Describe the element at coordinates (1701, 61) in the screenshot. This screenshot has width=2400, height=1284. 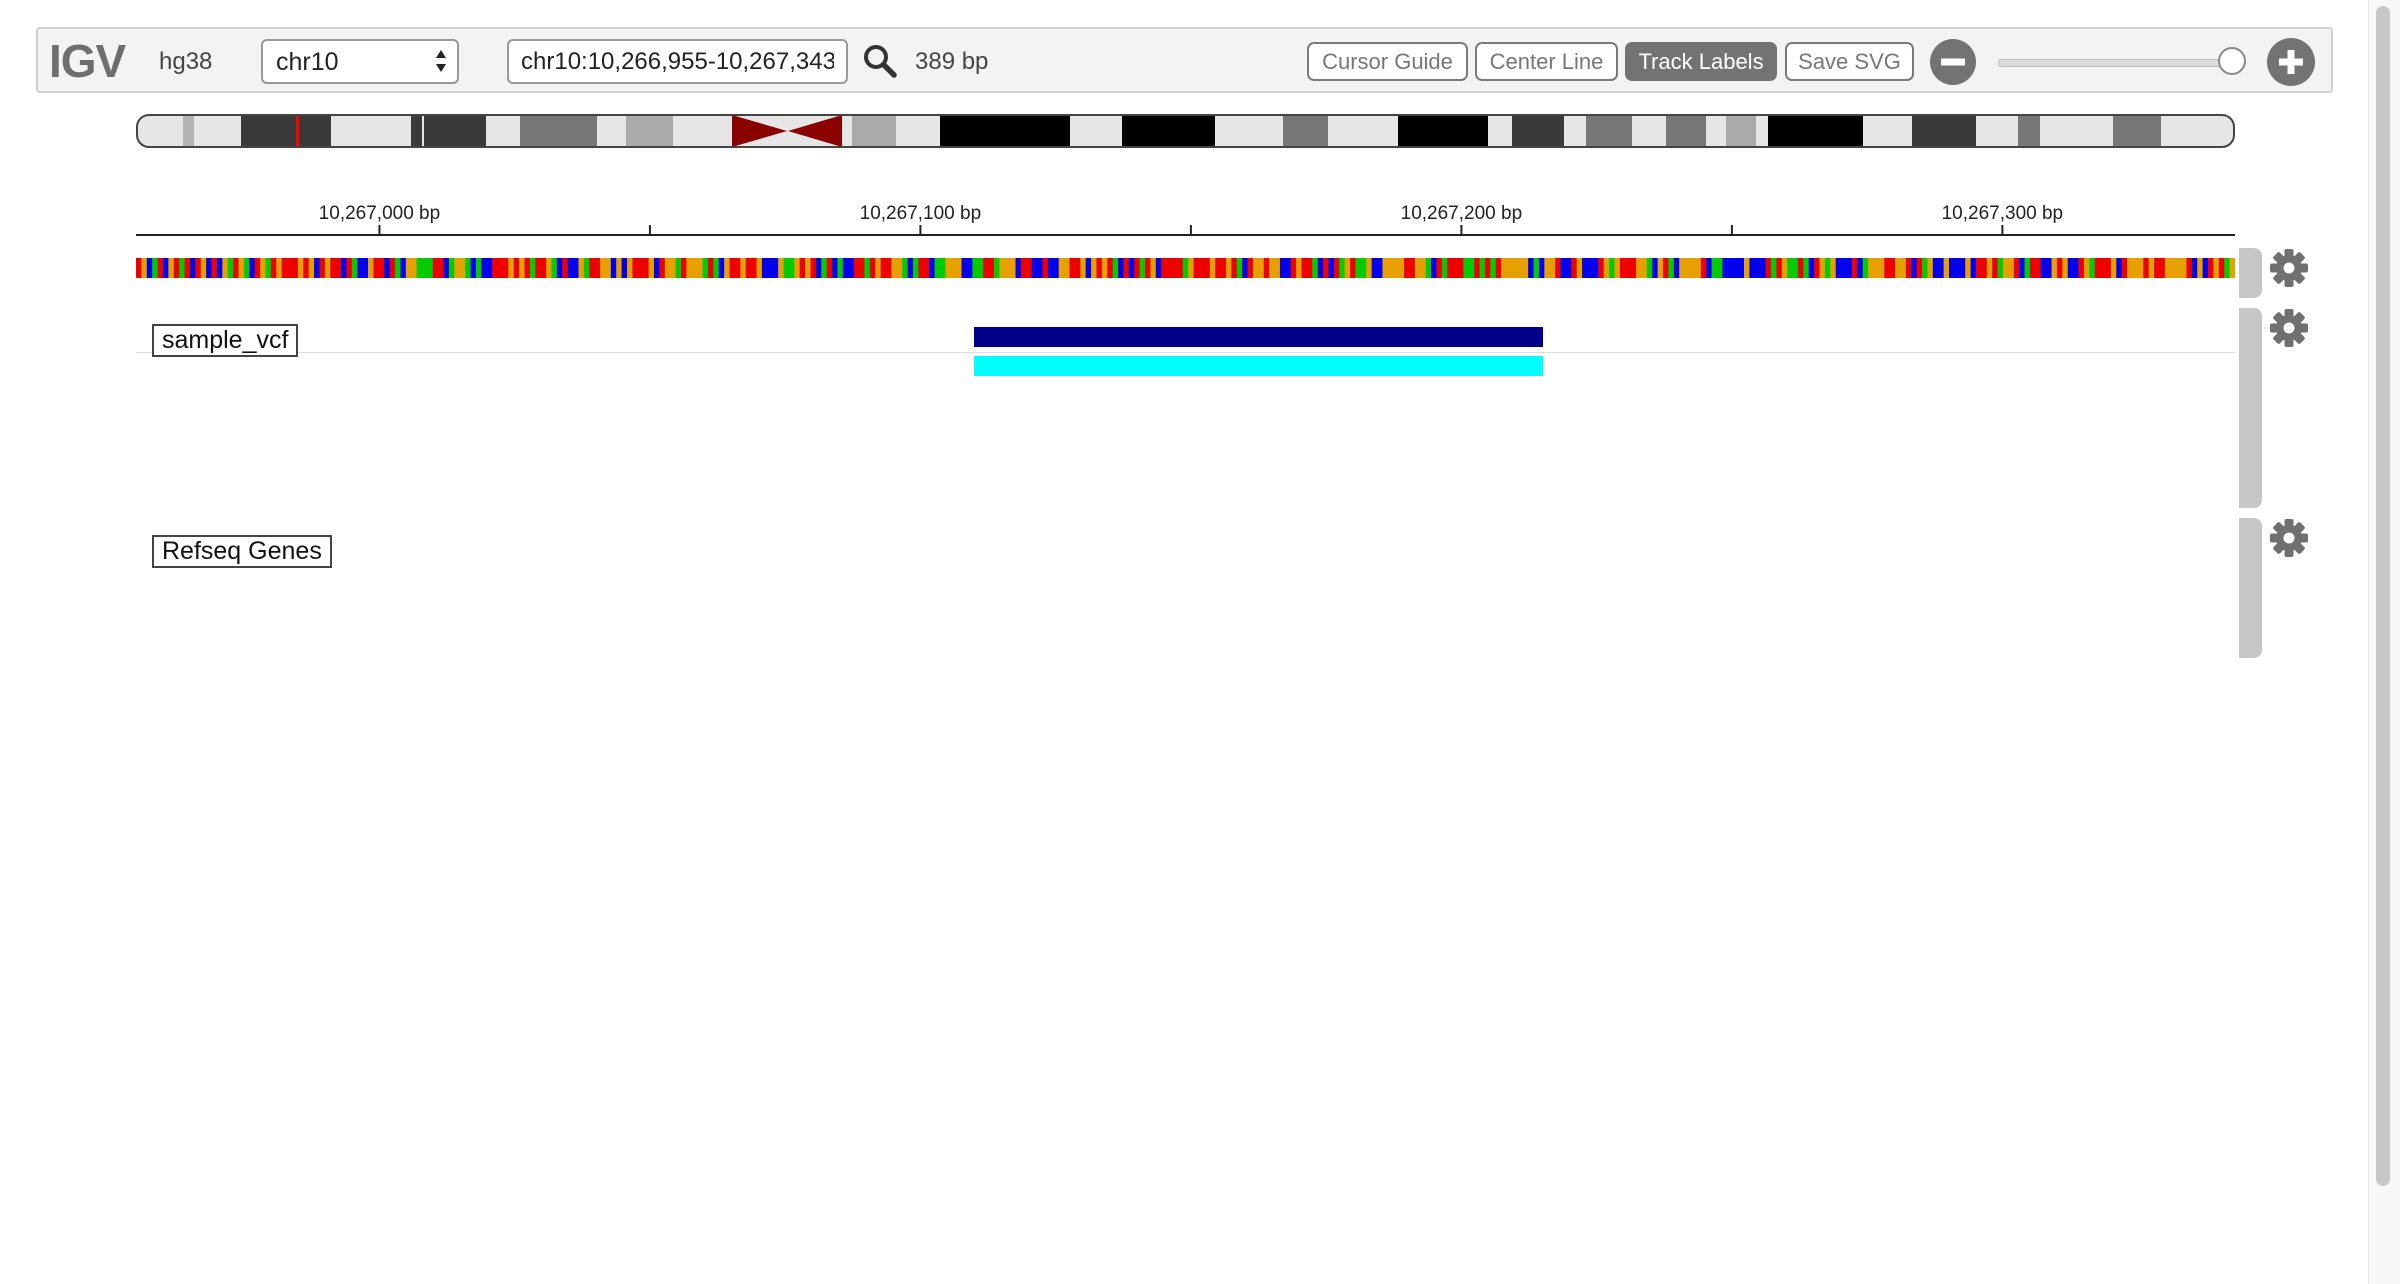
I see `track-labels-button: Track Labels` at that location.